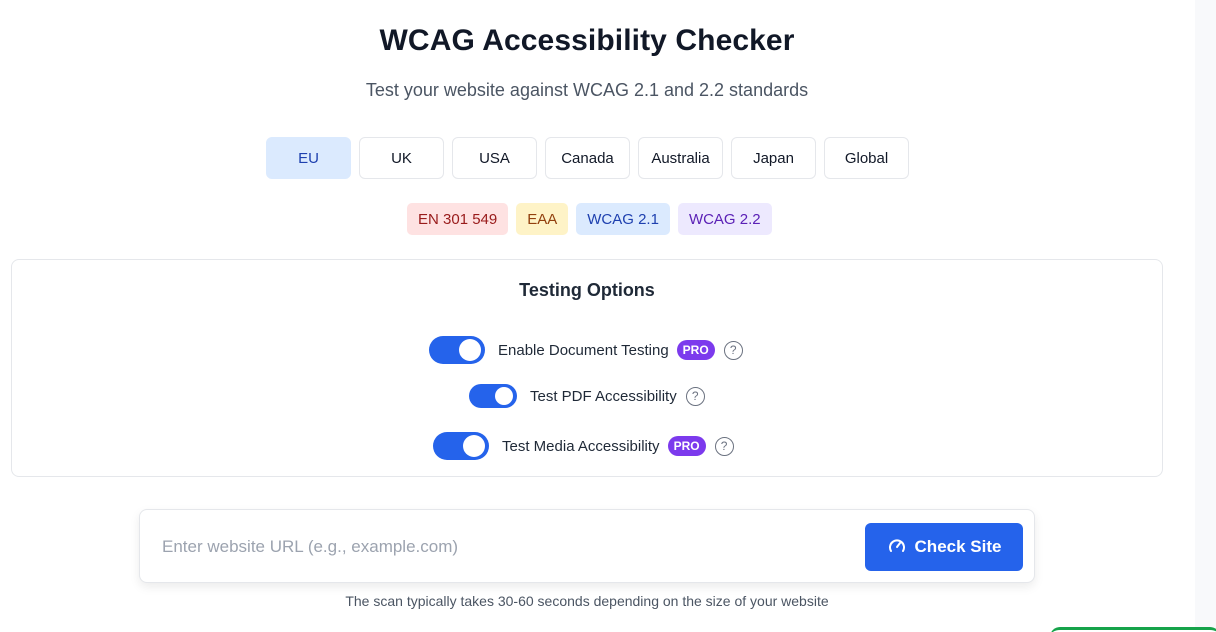  I want to click on page-title: WCAG Accessibility Checker, so click(587, 40).